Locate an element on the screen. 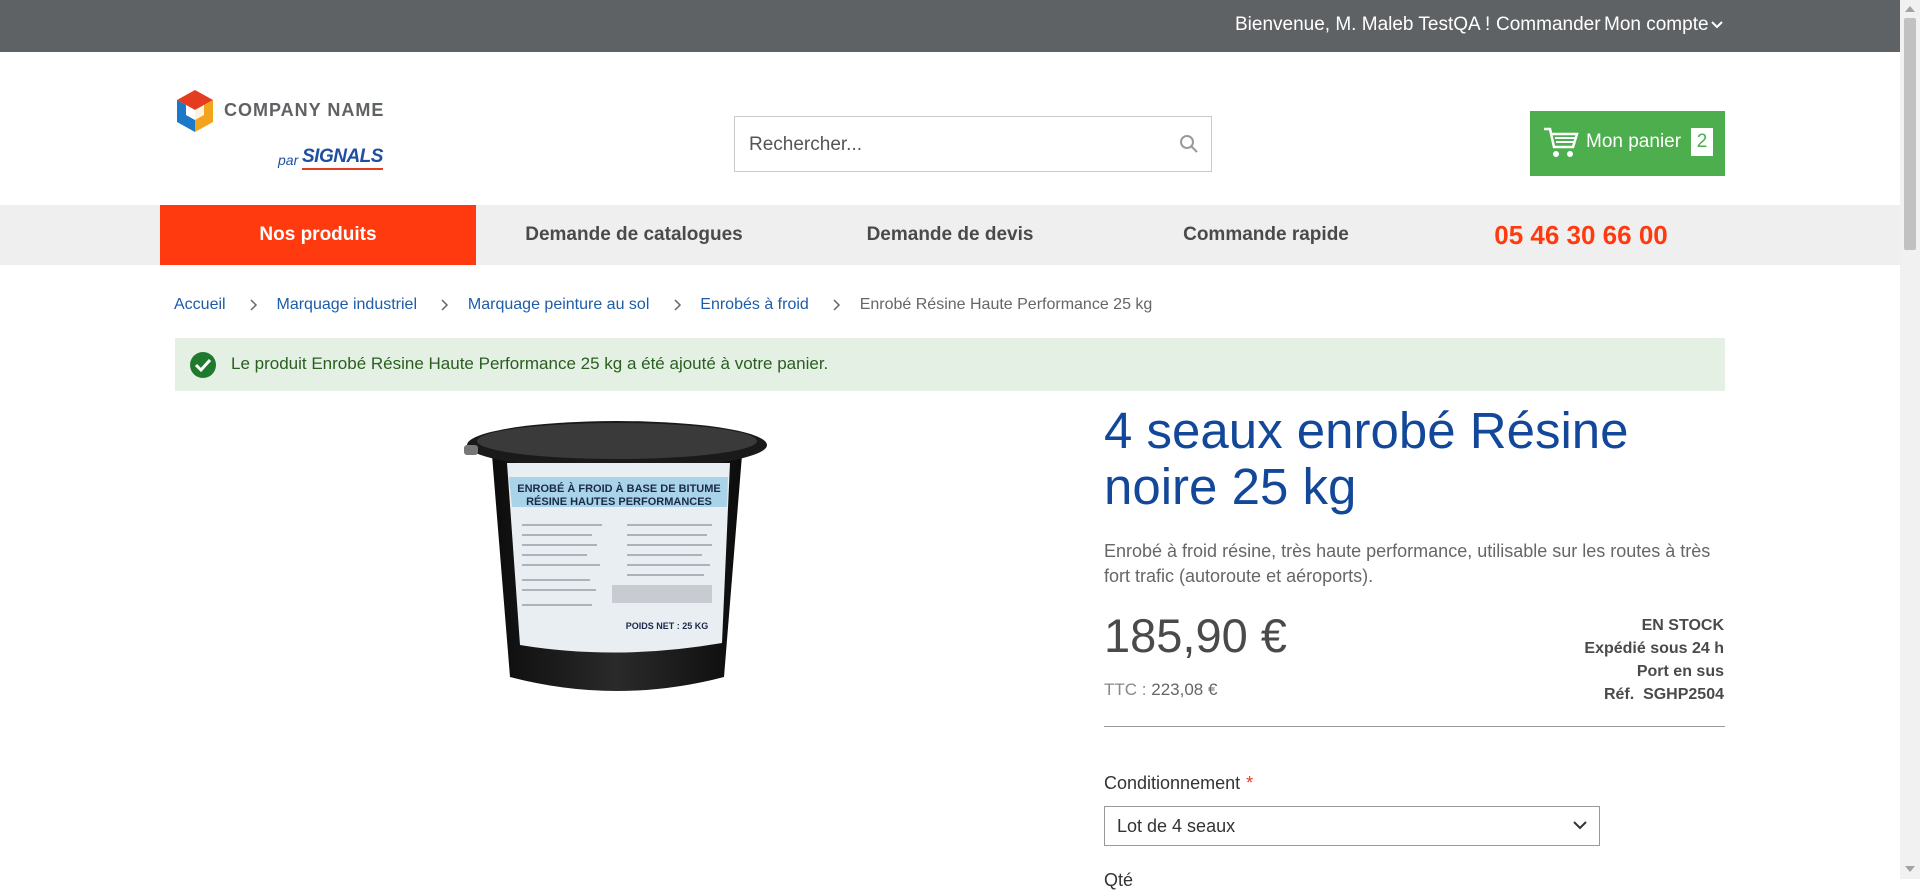 This screenshot has width=1920, height=891. required-mark: * is located at coordinates (1250, 783).